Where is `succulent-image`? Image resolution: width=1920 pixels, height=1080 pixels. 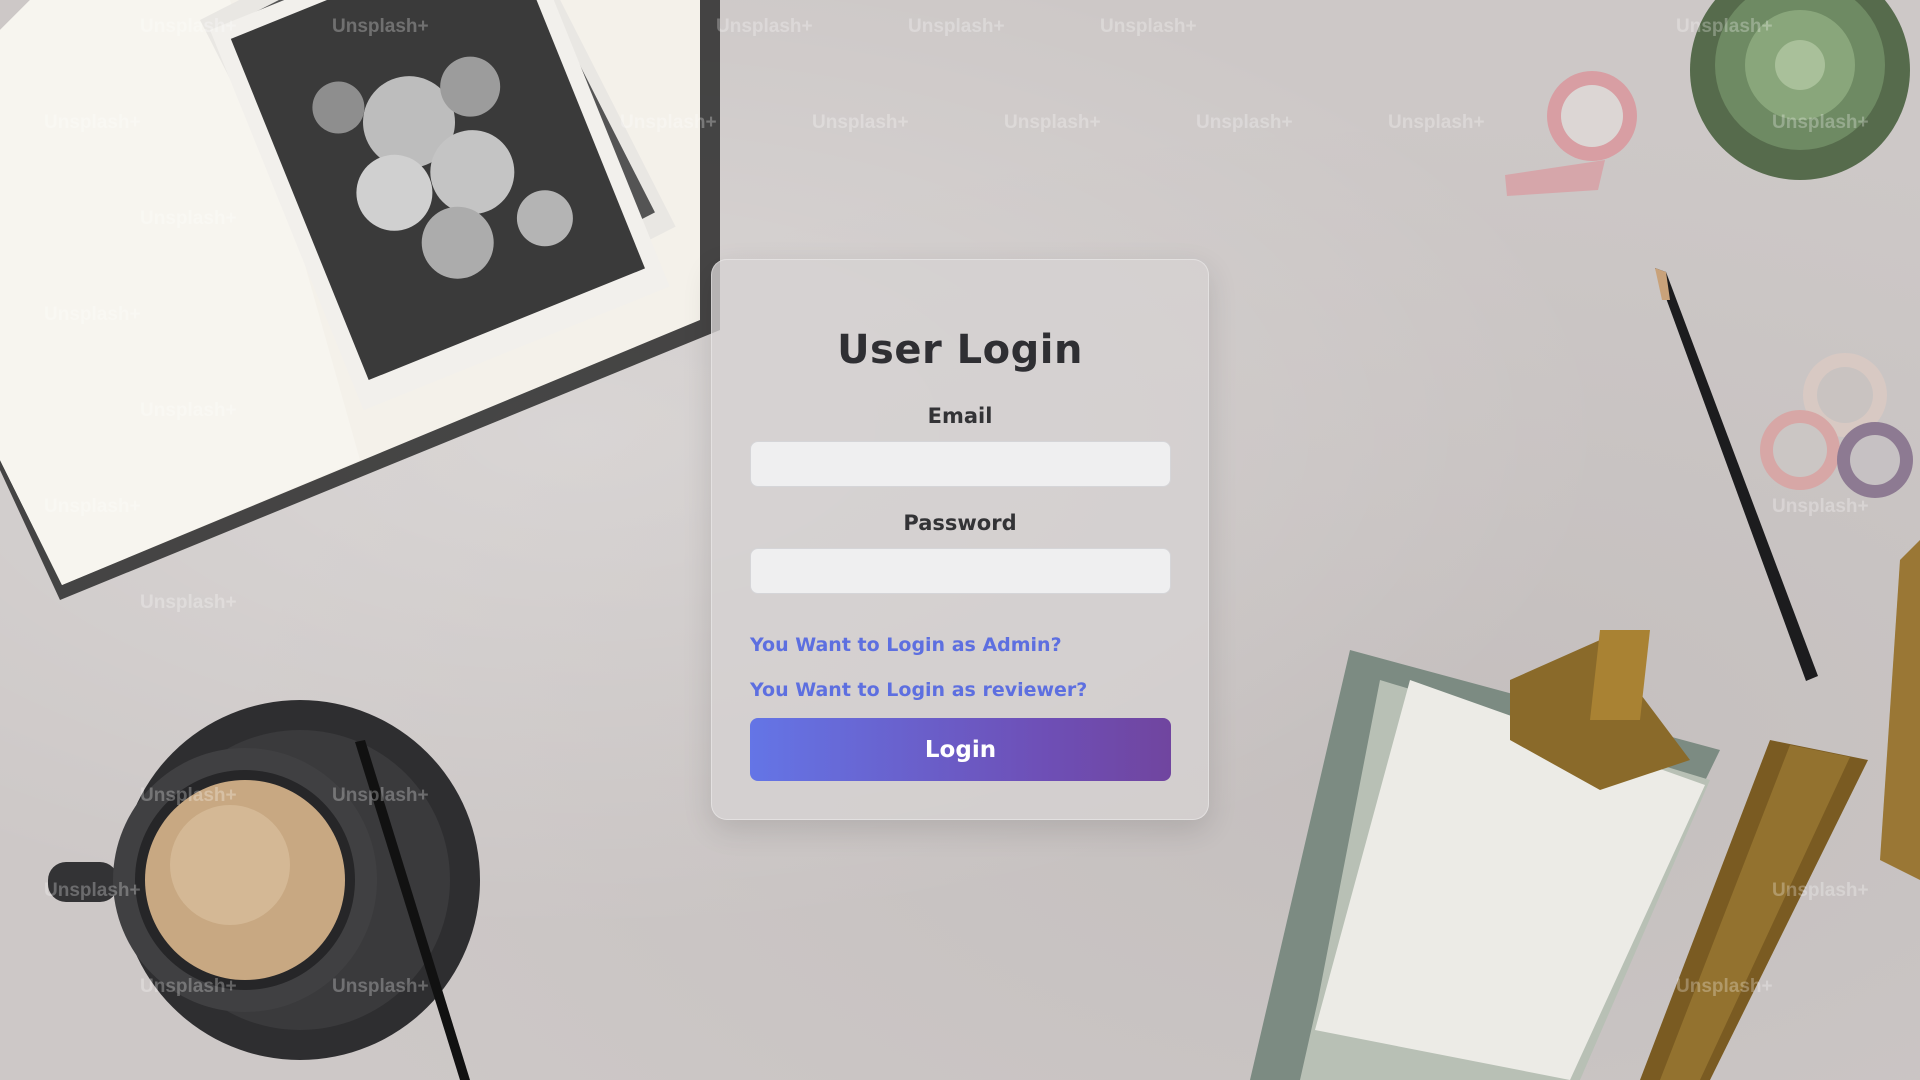 succulent-image is located at coordinates (1800, 90).